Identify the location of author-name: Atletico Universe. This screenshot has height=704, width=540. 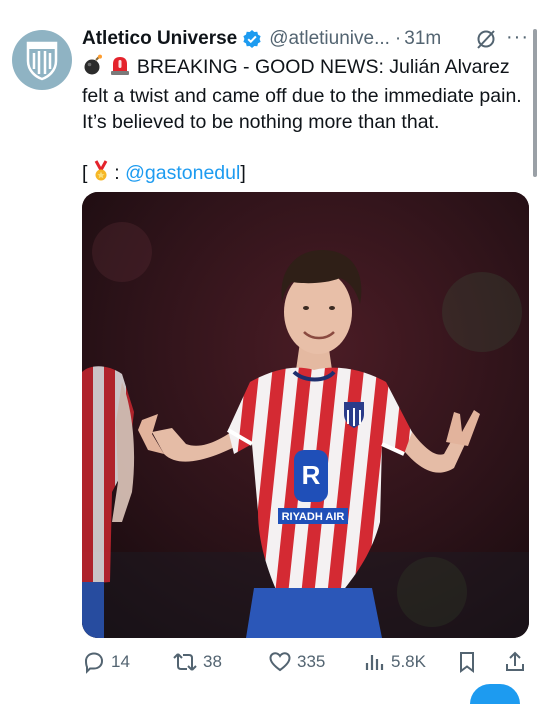
(159, 39).